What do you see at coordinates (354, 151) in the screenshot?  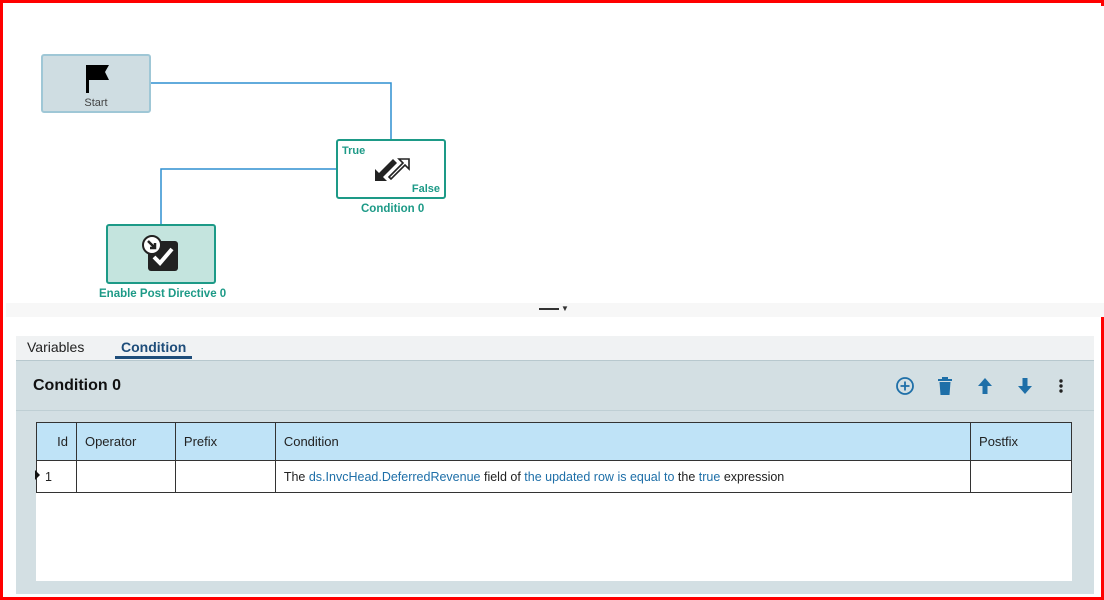 I see `condition-true-label: True` at bounding box center [354, 151].